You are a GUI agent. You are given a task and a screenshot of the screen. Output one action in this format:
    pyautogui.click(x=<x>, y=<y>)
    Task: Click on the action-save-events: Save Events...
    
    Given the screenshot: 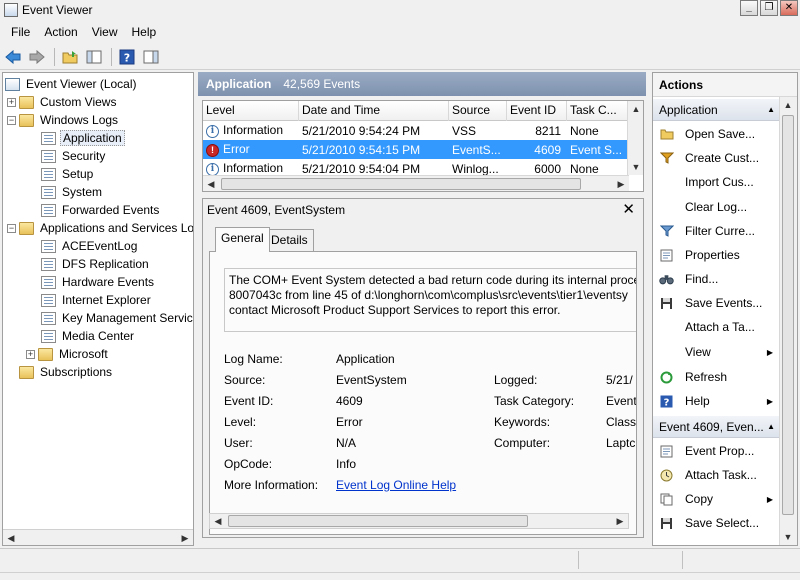 What is the action you would take?
    pyautogui.click(x=716, y=303)
    